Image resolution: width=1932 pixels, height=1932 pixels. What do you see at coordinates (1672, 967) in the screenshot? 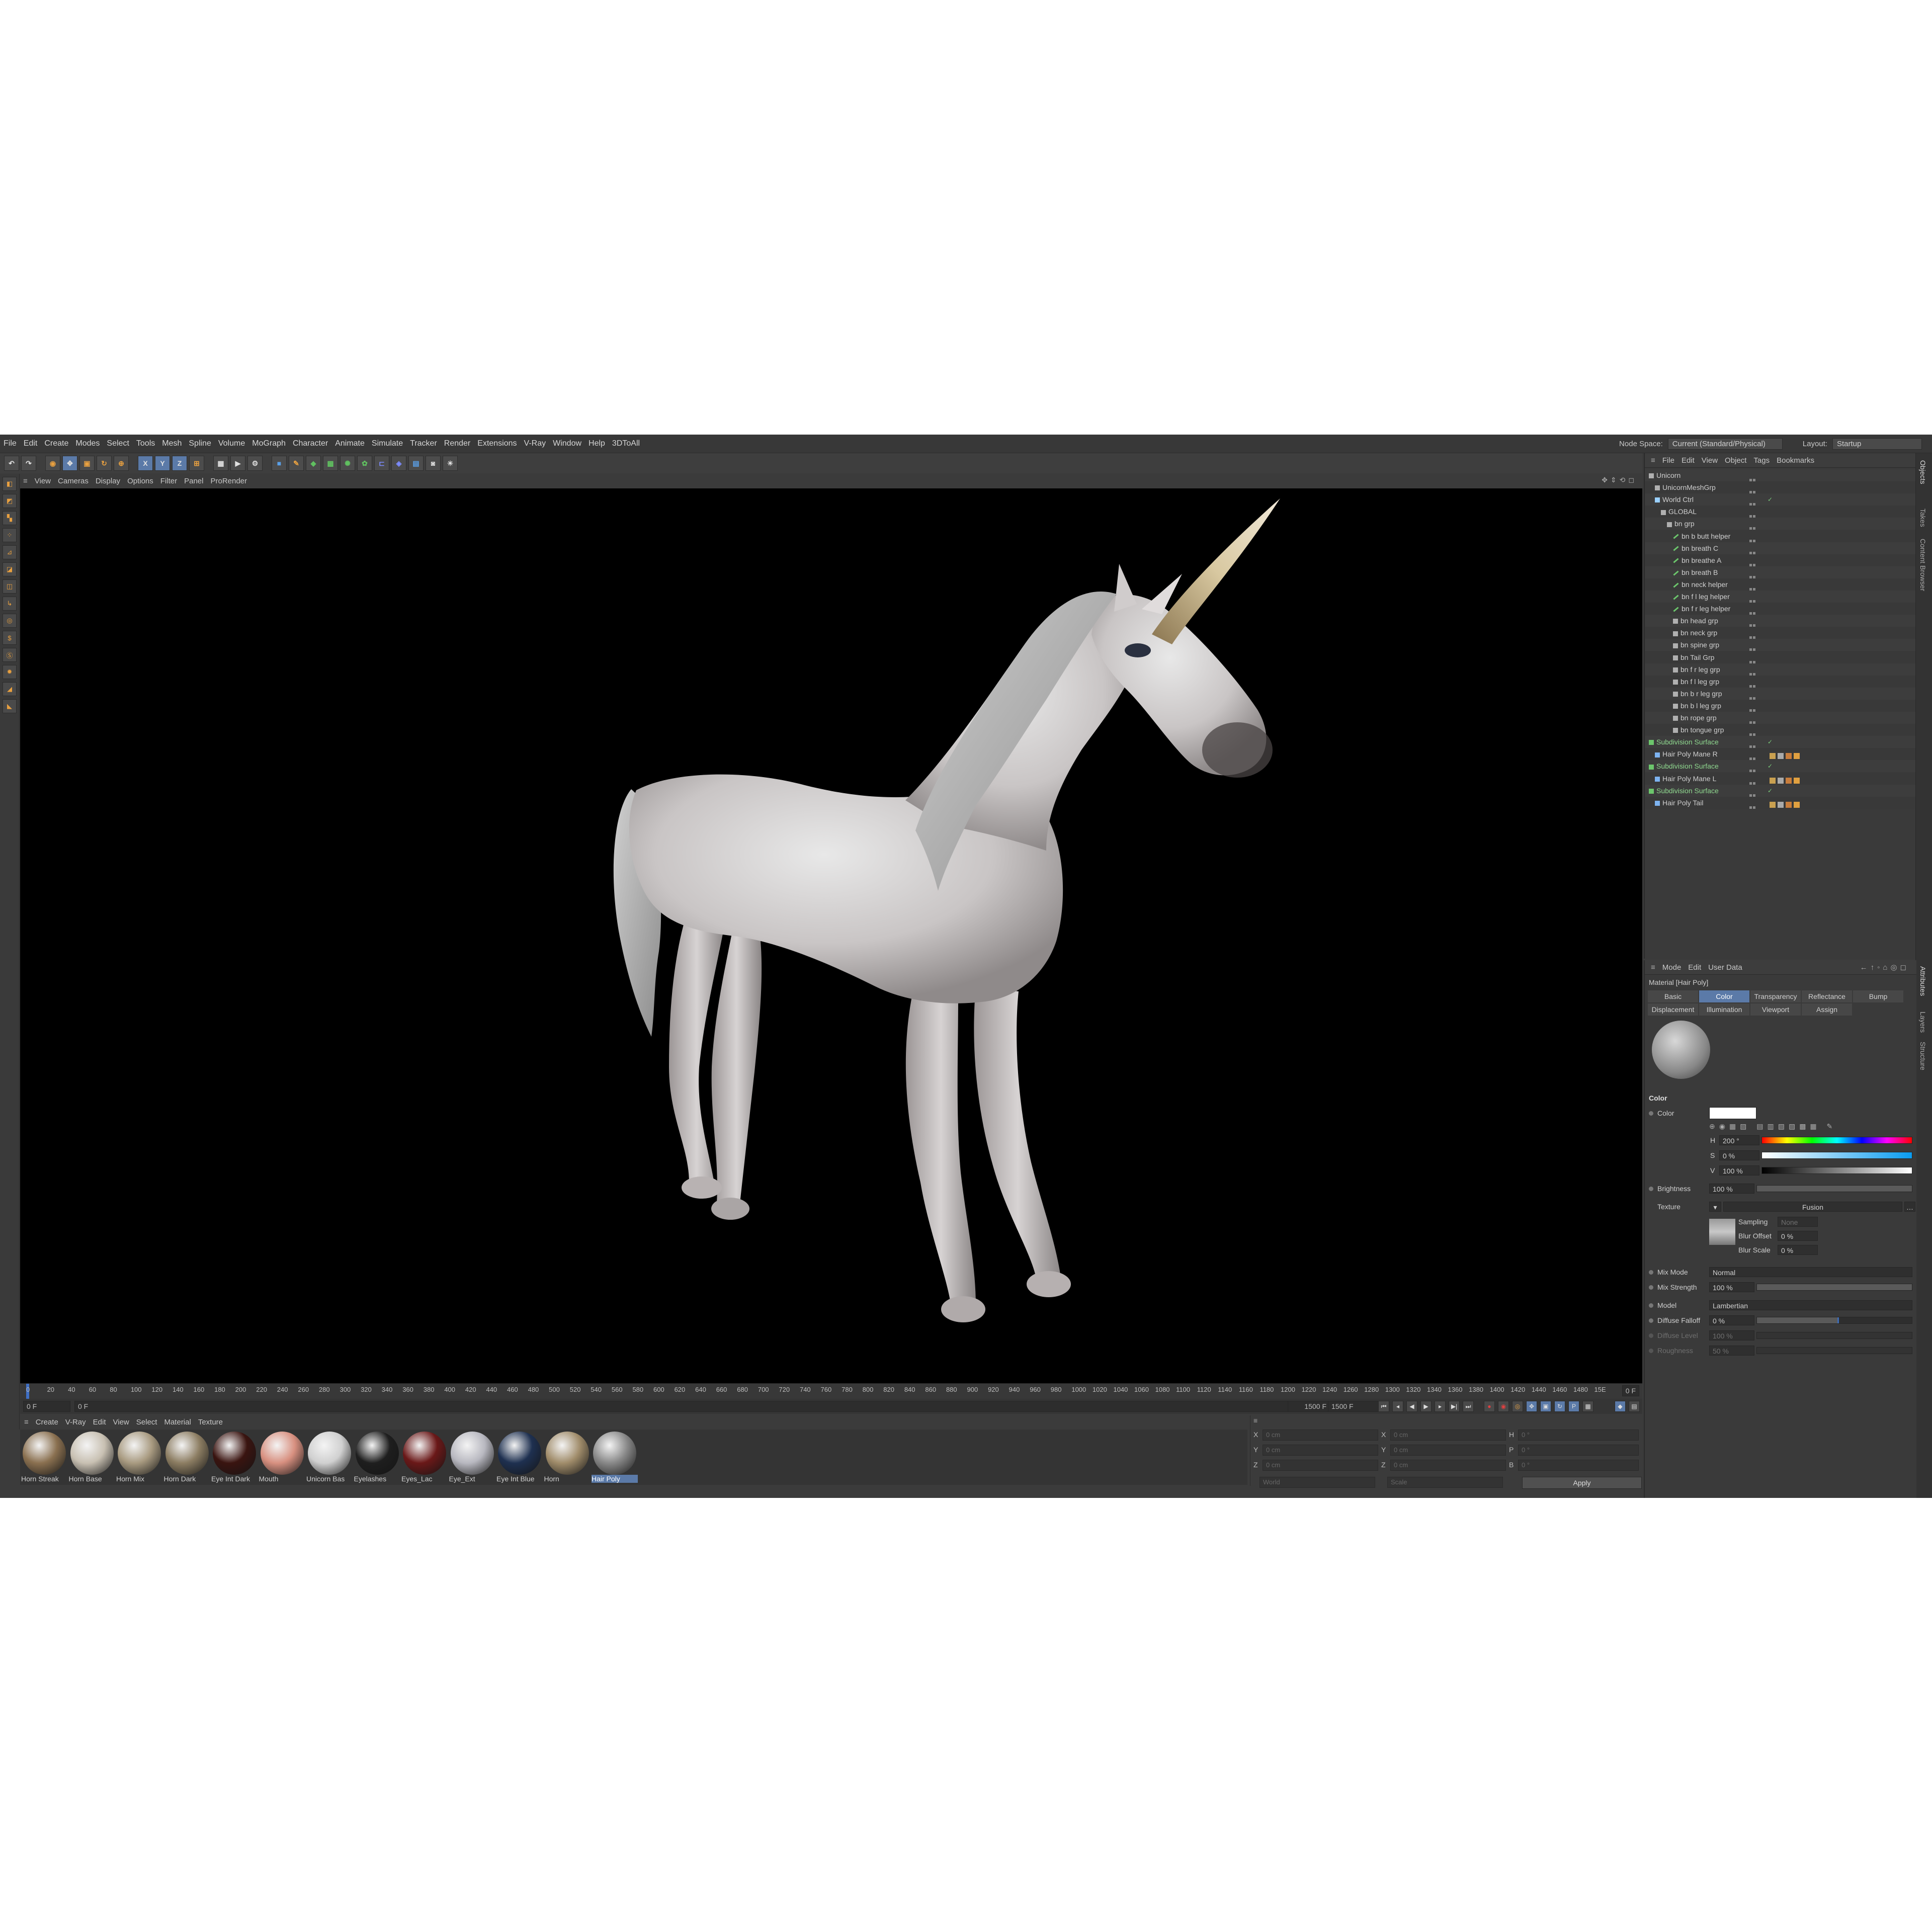
I see `att-menu-mode: Mode` at bounding box center [1672, 967].